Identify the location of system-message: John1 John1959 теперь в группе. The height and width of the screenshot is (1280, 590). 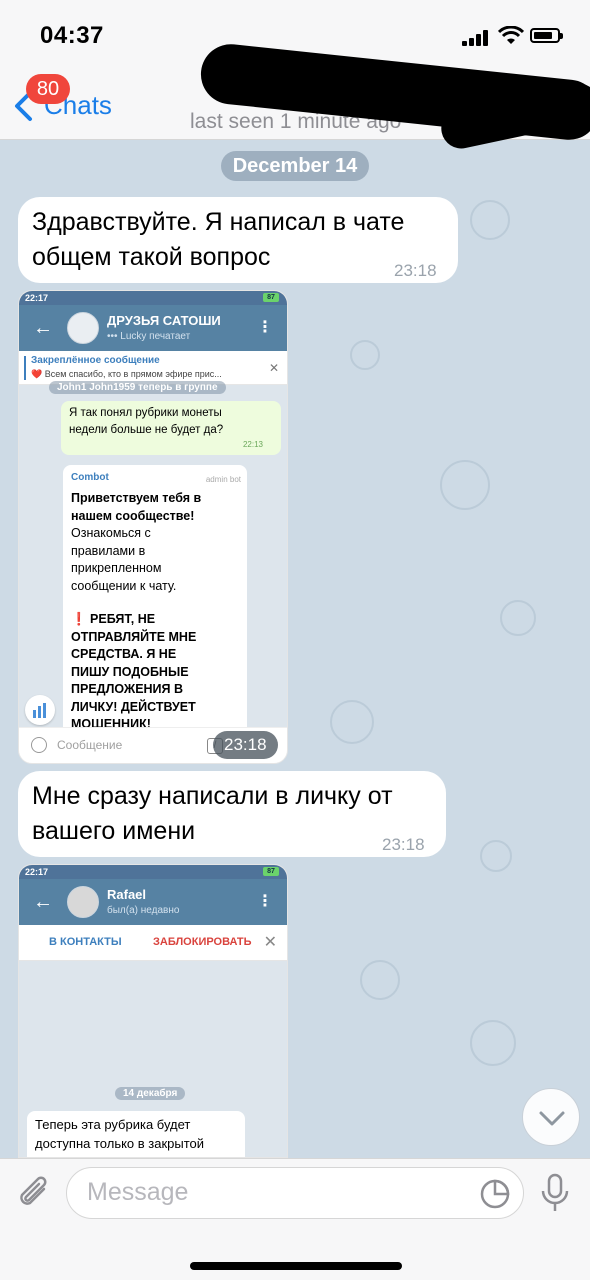
(137, 387).